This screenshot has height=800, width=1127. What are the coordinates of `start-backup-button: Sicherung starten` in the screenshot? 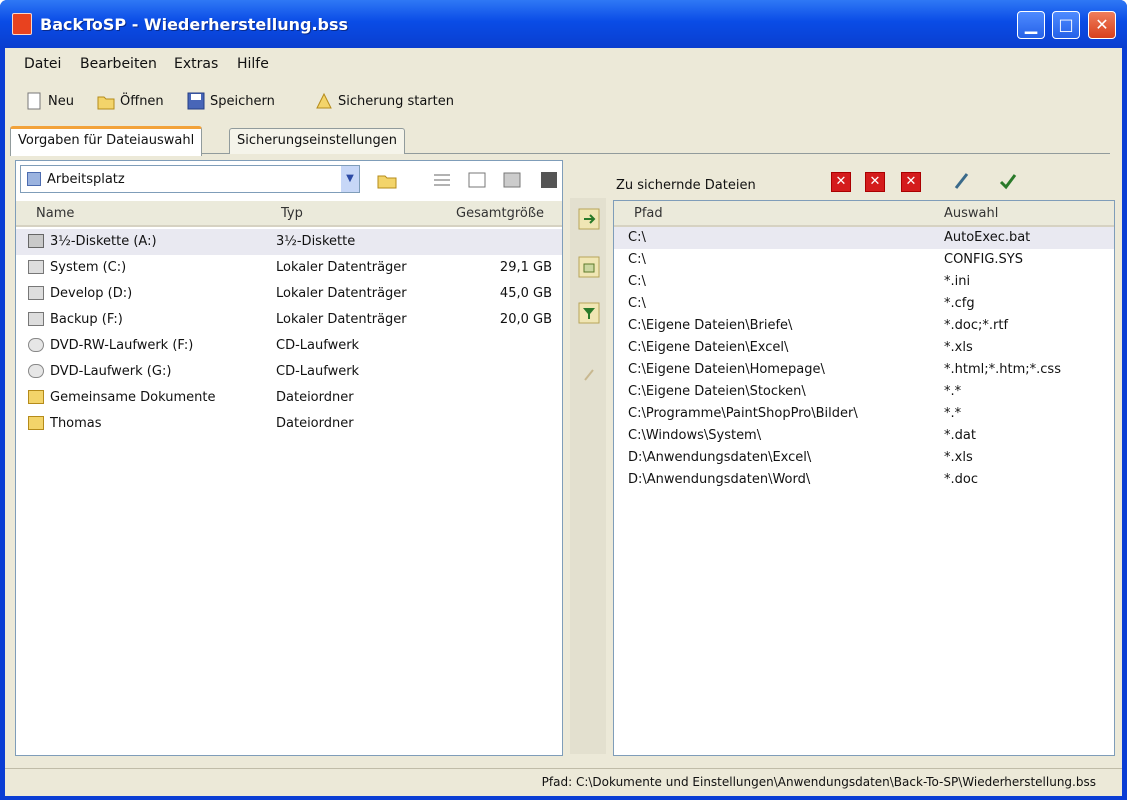 It's located at (384, 101).